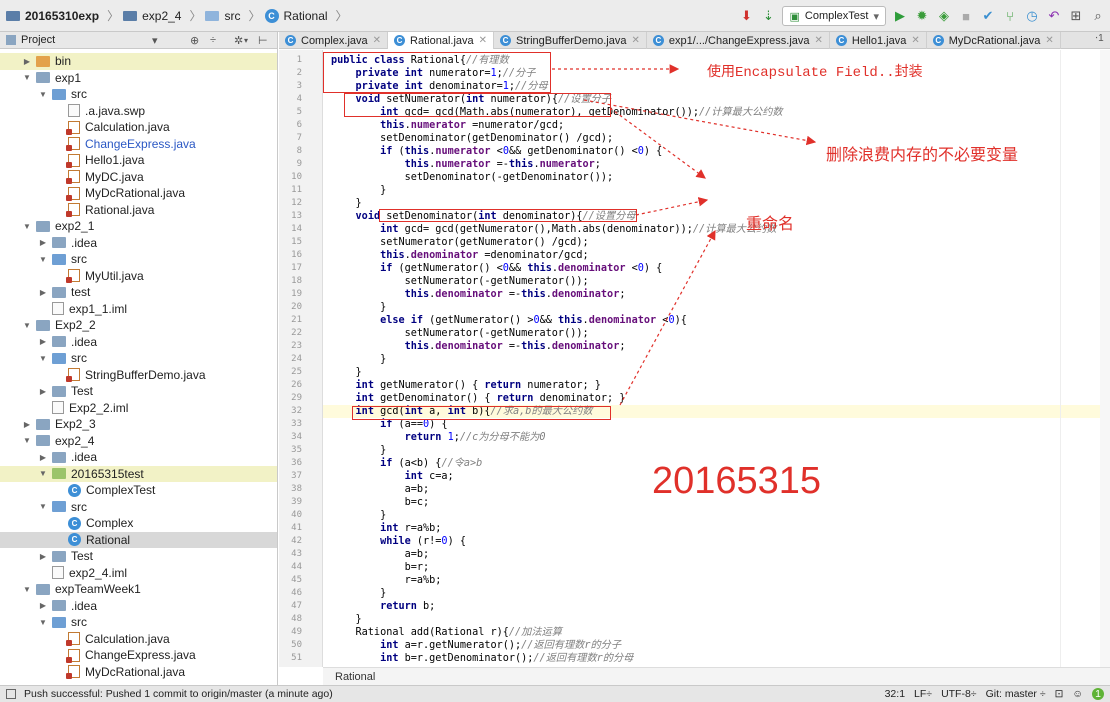 This screenshot has height=702, width=1110. What do you see at coordinates (716, 541) in the screenshot?
I see `code-line: while (r!=0) {` at bounding box center [716, 541].